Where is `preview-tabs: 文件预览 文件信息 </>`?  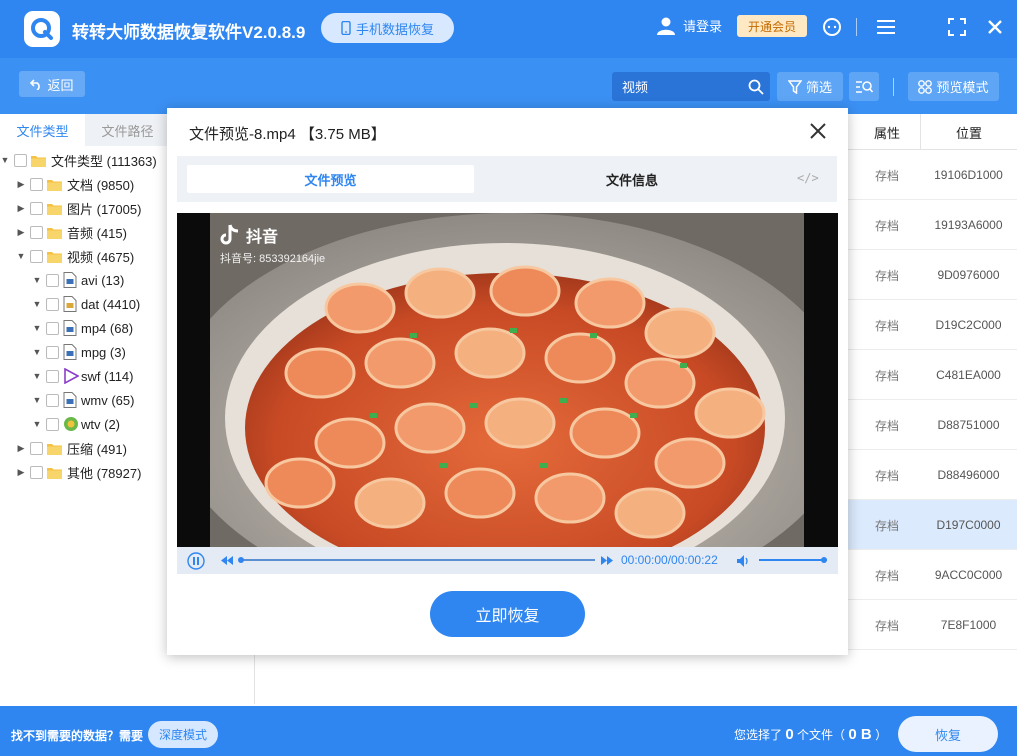 preview-tabs: 文件预览 文件信息 </> is located at coordinates (507, 179).